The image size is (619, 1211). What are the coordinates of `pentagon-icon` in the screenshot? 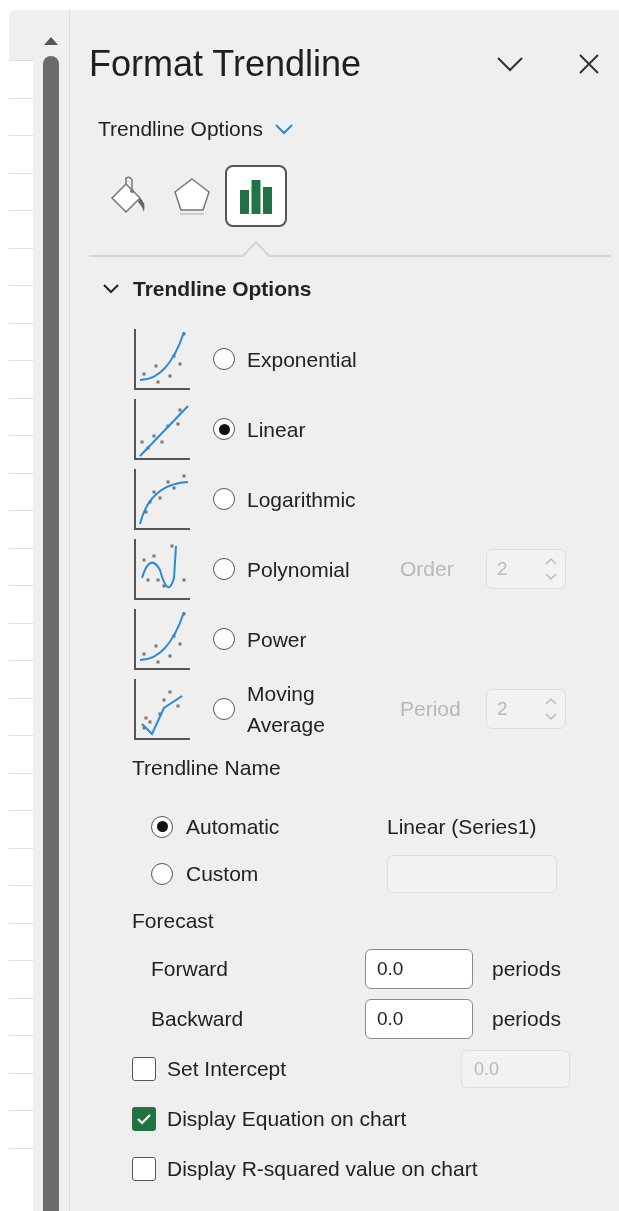 It's located at (192, 196).